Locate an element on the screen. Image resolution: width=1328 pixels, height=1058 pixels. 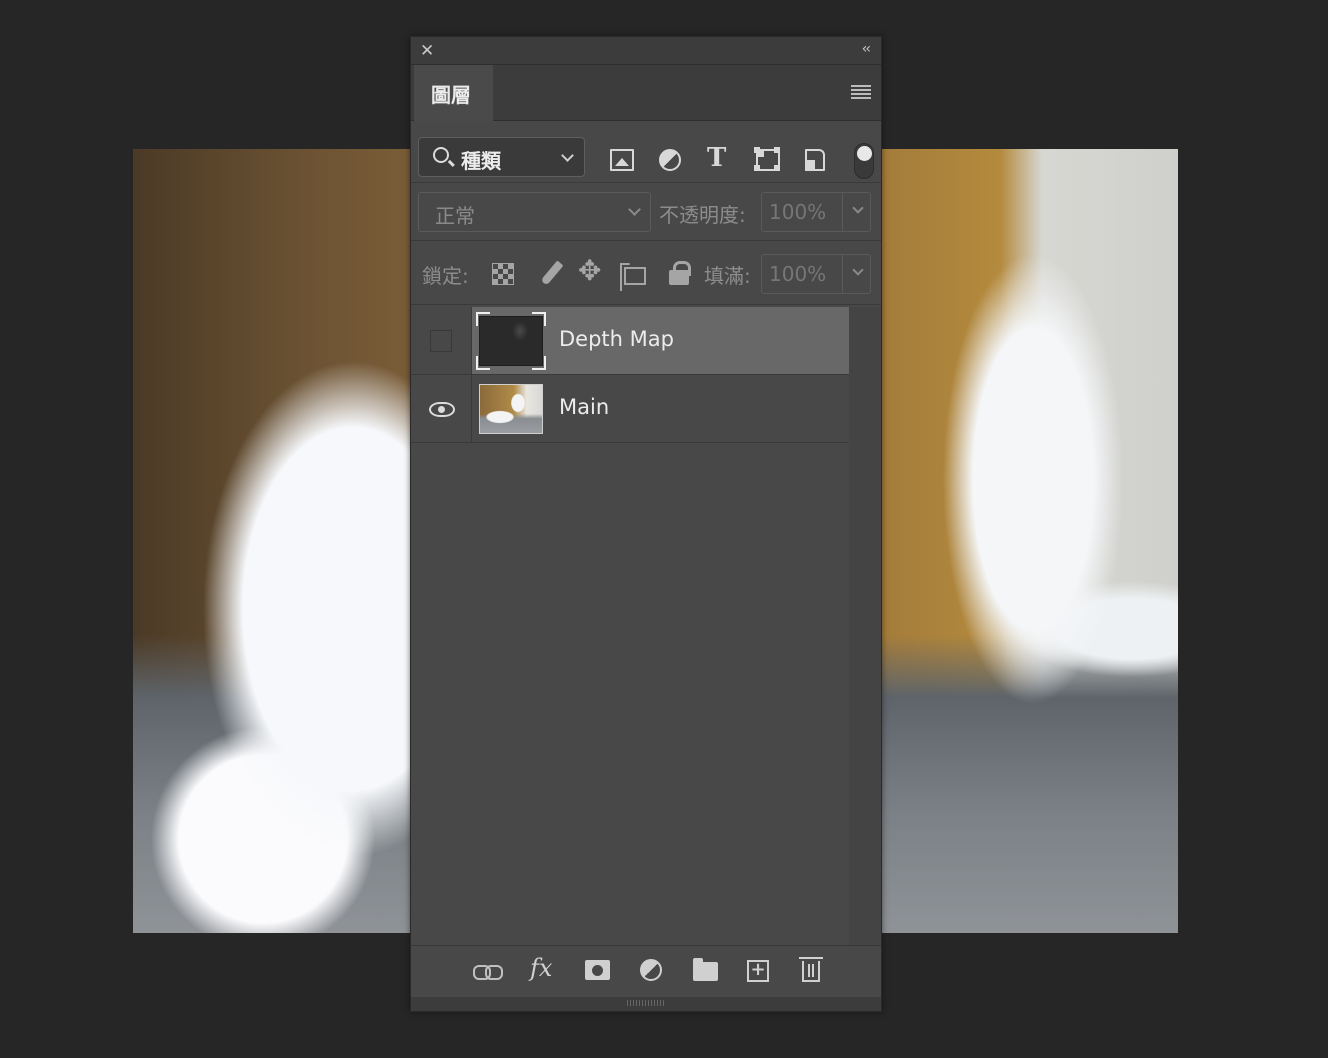
lock-row: 鎖定: ✥ 填滿: 100% is located at coordinates (646, 273).